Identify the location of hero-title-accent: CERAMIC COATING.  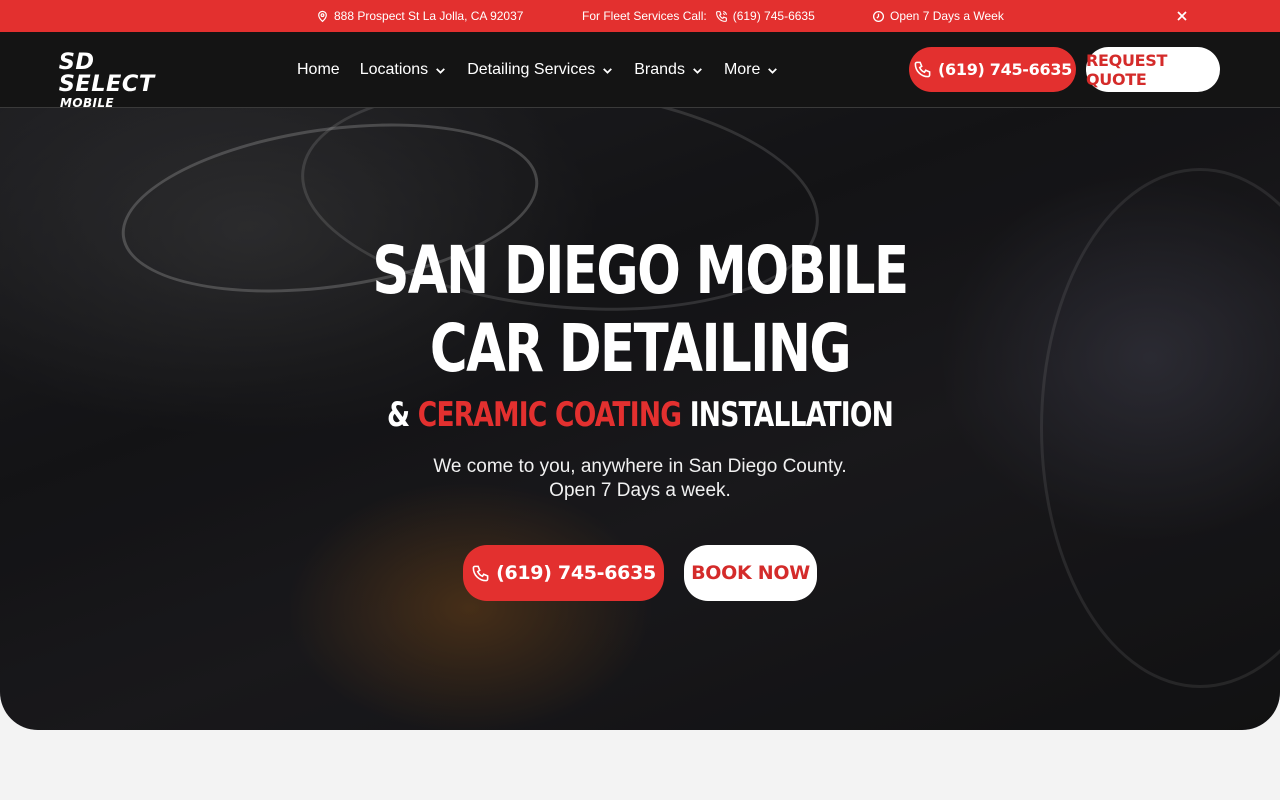
(549, 415).